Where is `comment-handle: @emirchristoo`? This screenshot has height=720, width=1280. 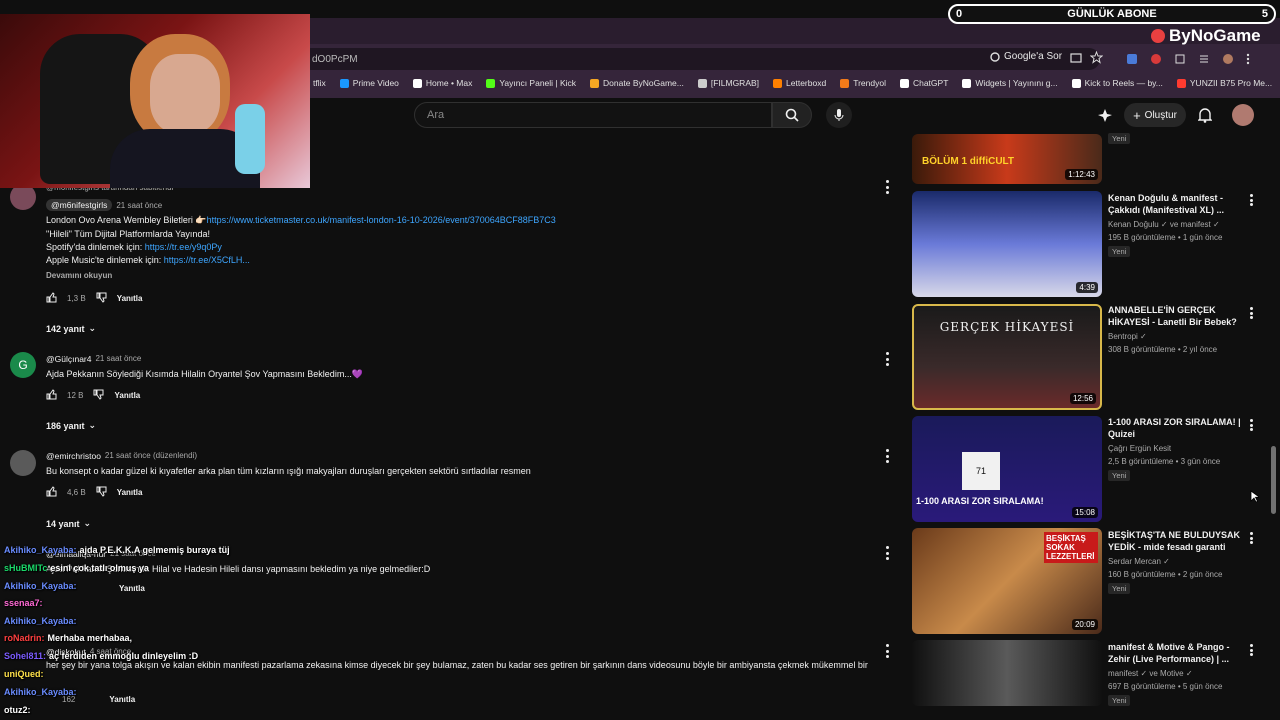 comment-handle: @emirchristoo is located at coordinates (73, 456).